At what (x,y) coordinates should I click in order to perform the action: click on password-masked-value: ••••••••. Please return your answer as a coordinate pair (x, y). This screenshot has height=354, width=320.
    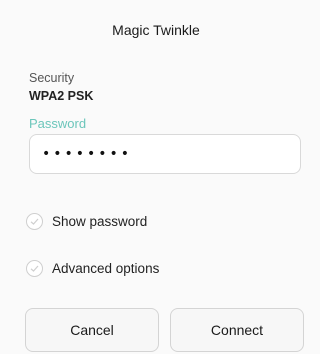
    Looking at the image, I should click on (87, 154).